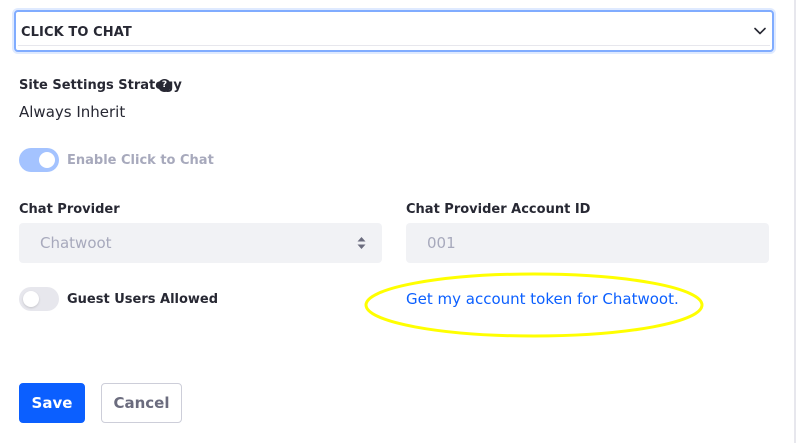 The image size is (797, 443). Describe the element at coordinates (143, 299) in the screenshot. I see `guest-users-allowed-label: Guest Users Allowed` at that location.